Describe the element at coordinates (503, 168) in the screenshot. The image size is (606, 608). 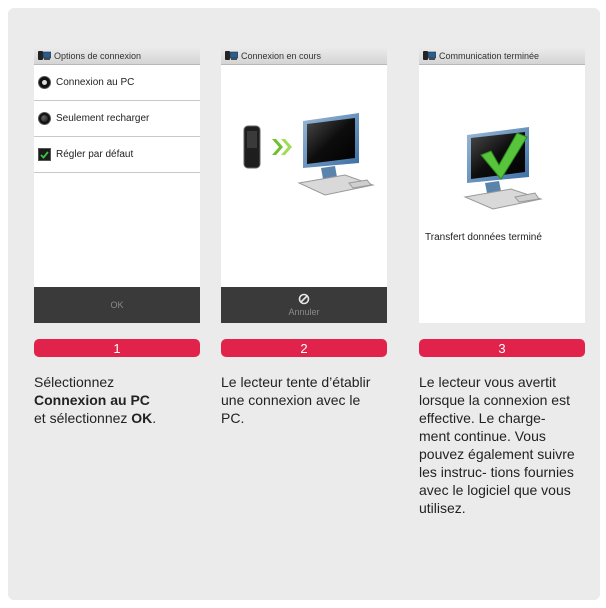
I see `pc-checkmark-illustration` at that location.